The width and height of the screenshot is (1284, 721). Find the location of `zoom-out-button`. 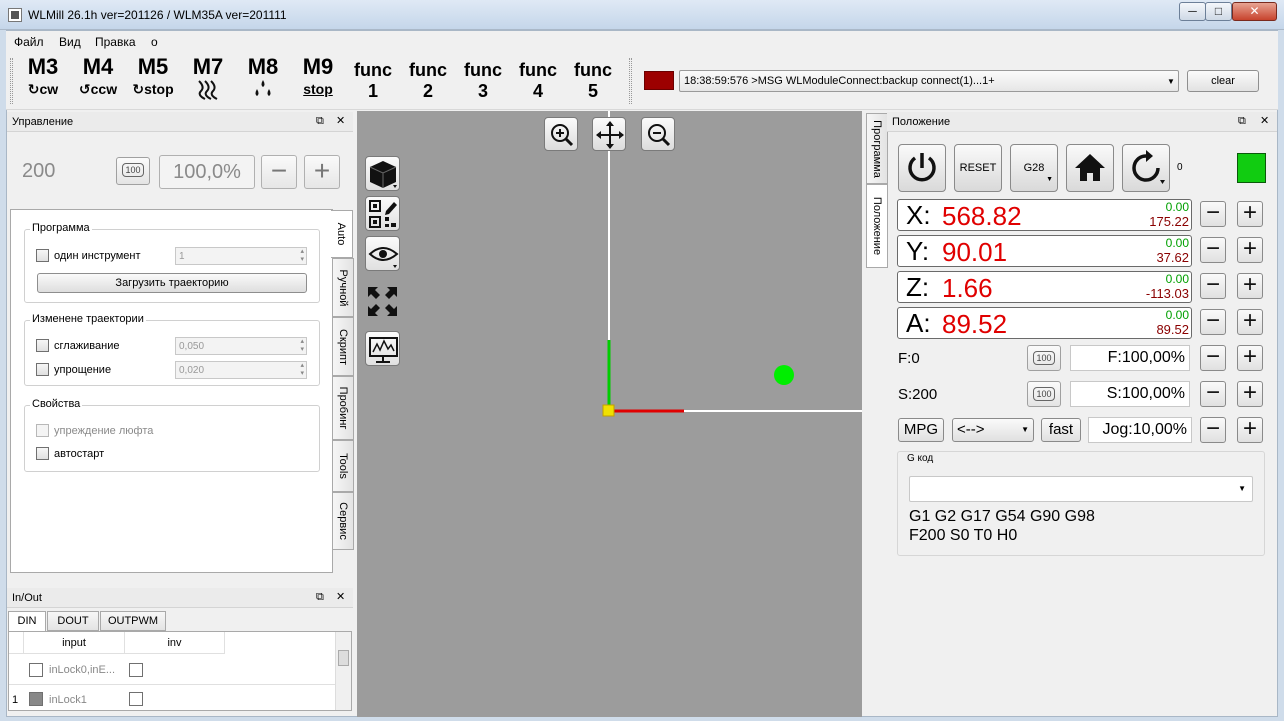

zoom-out-button is located at coordinates (658, 134).